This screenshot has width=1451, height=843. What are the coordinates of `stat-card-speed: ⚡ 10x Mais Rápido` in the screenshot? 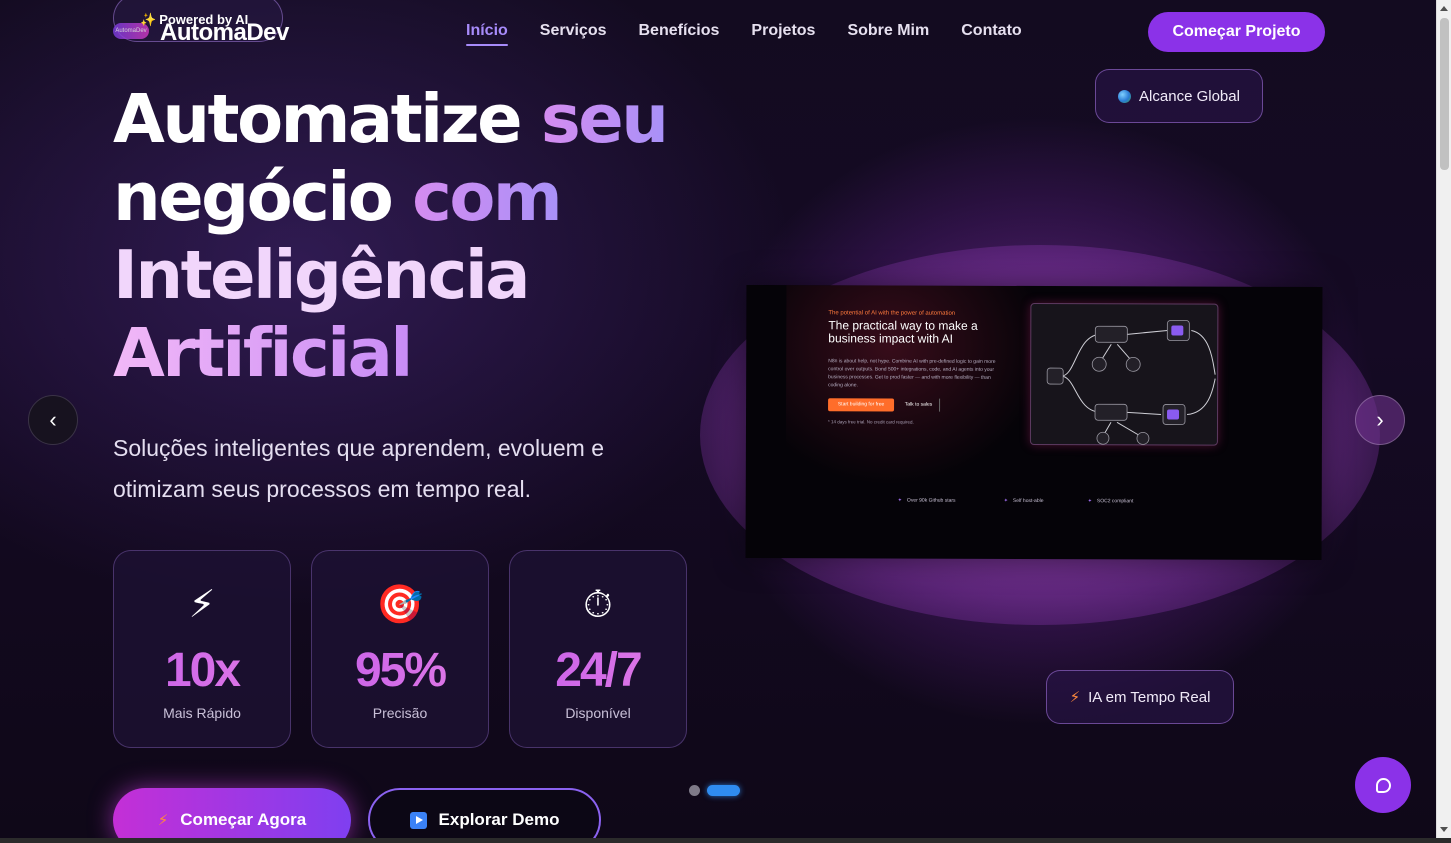 It's located at (202, 649).